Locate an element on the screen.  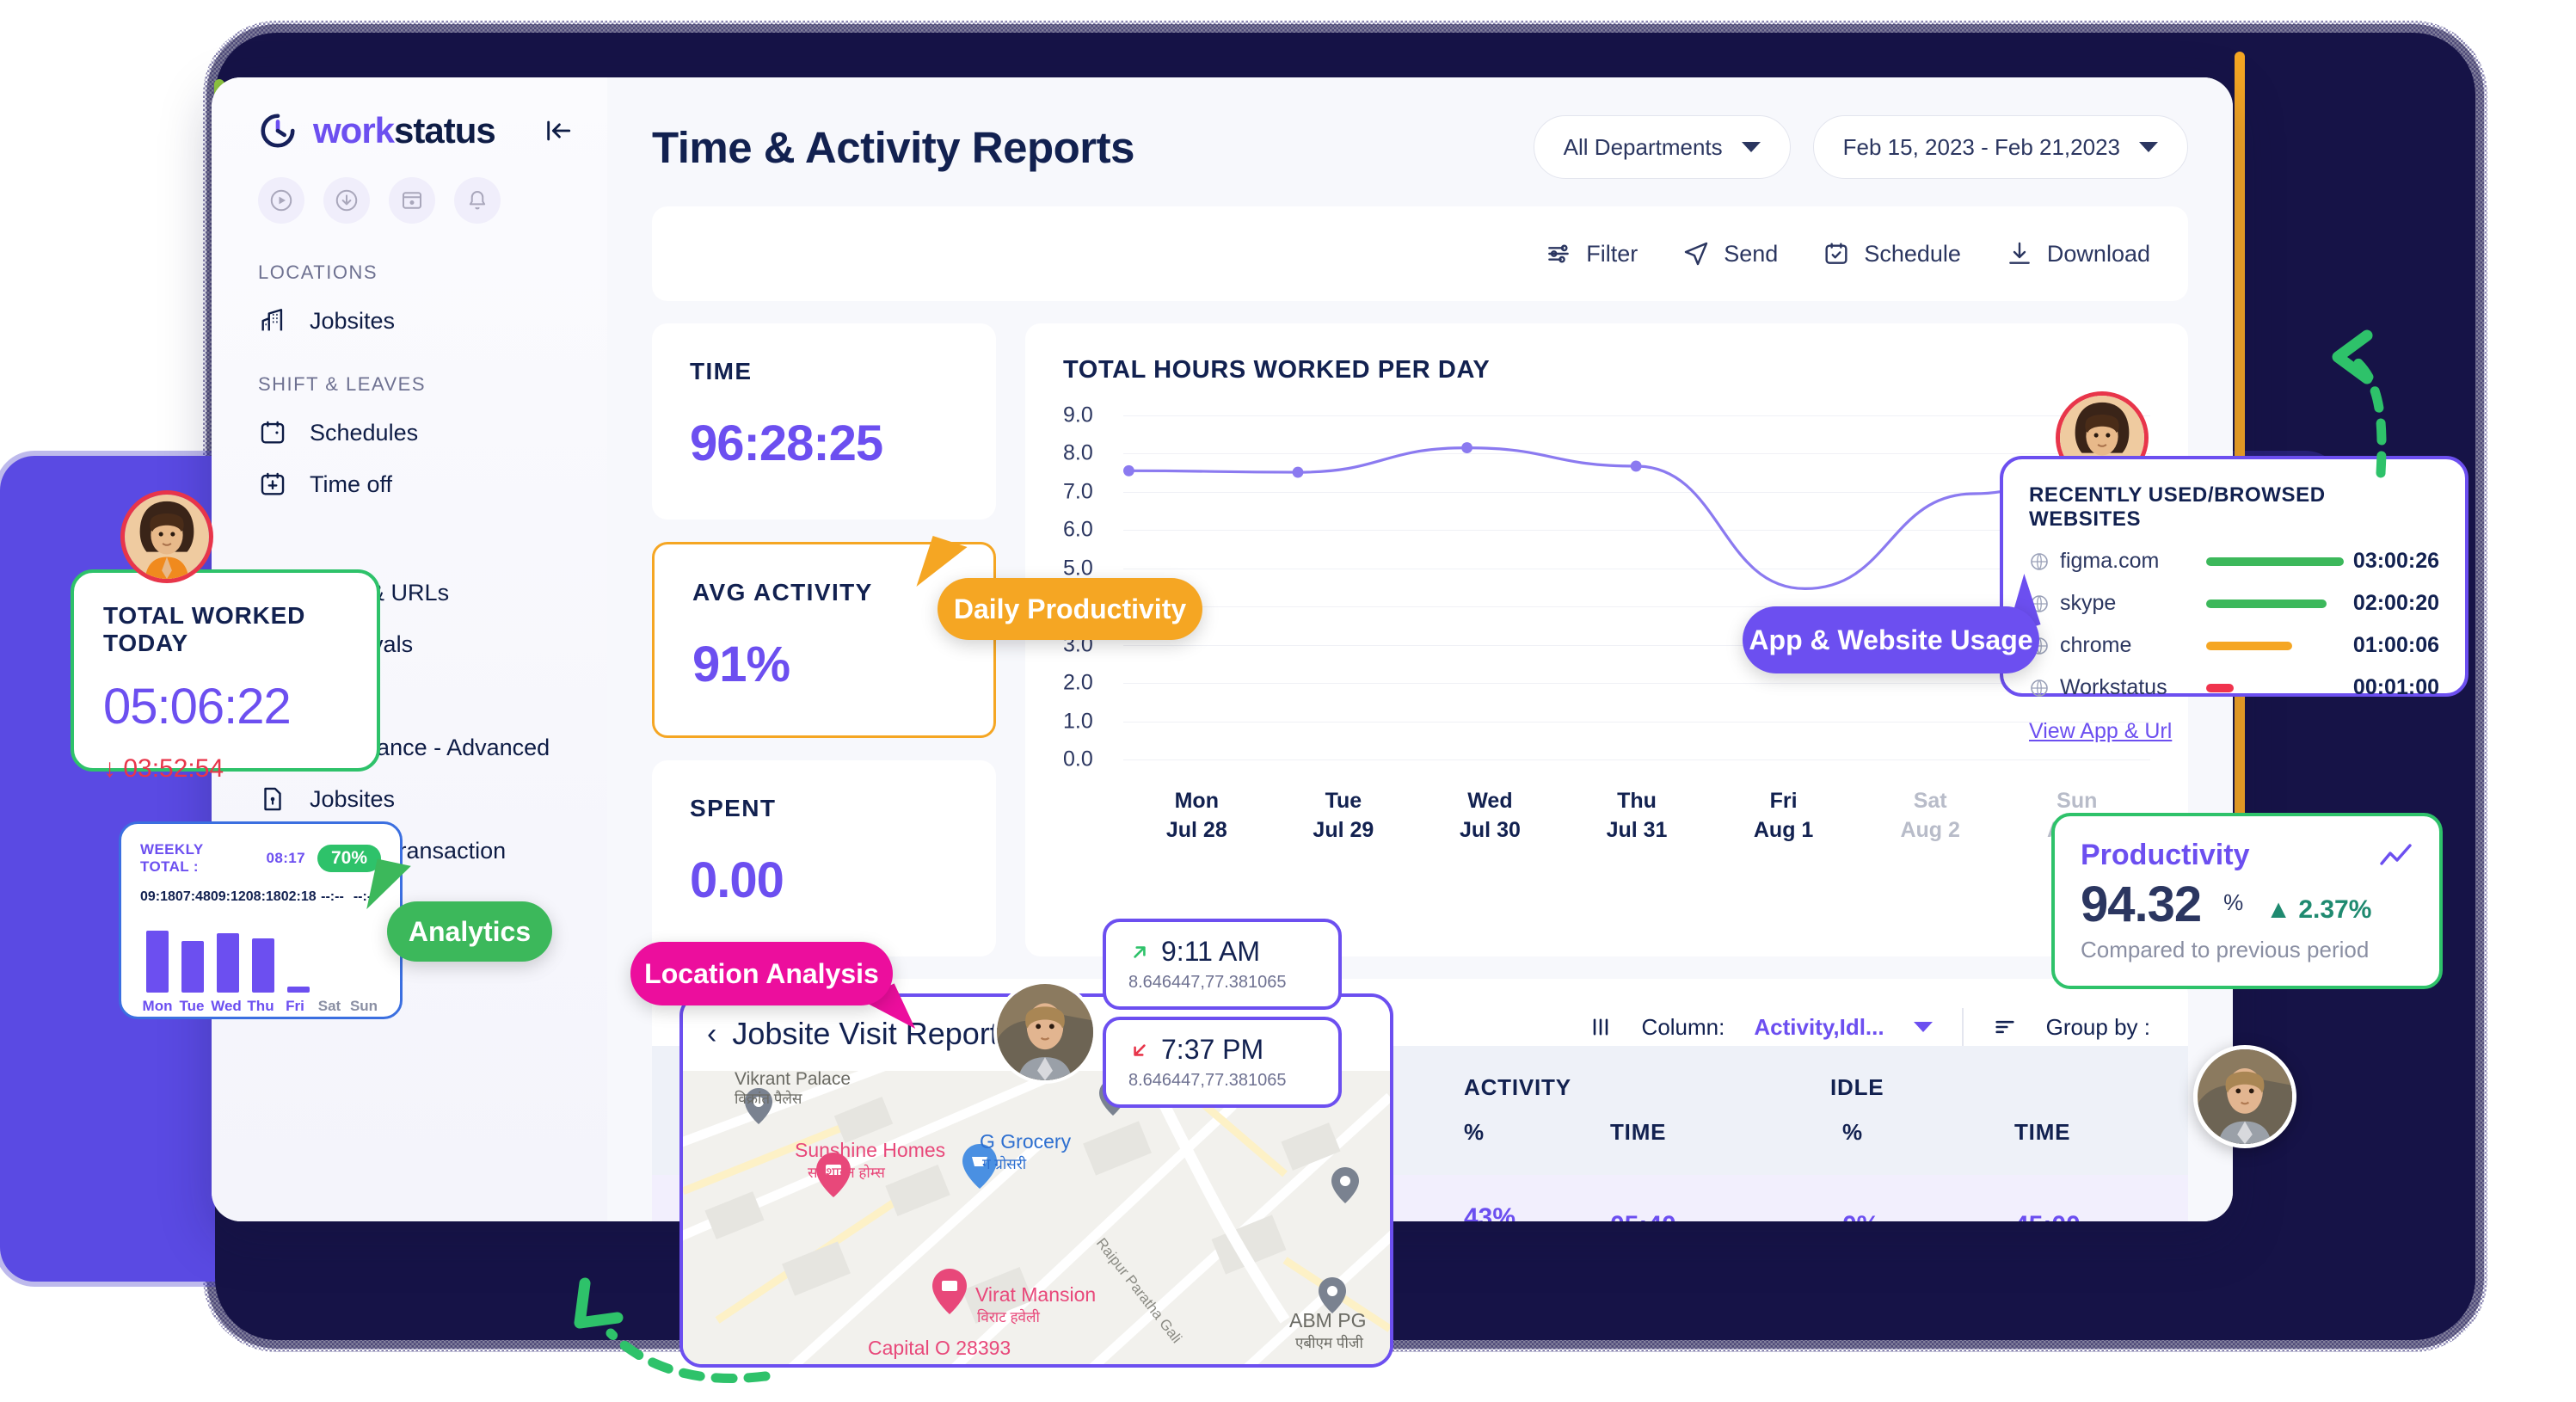
svg-text: विक्रांत पैलेस is located at coordinates (768, 1098).